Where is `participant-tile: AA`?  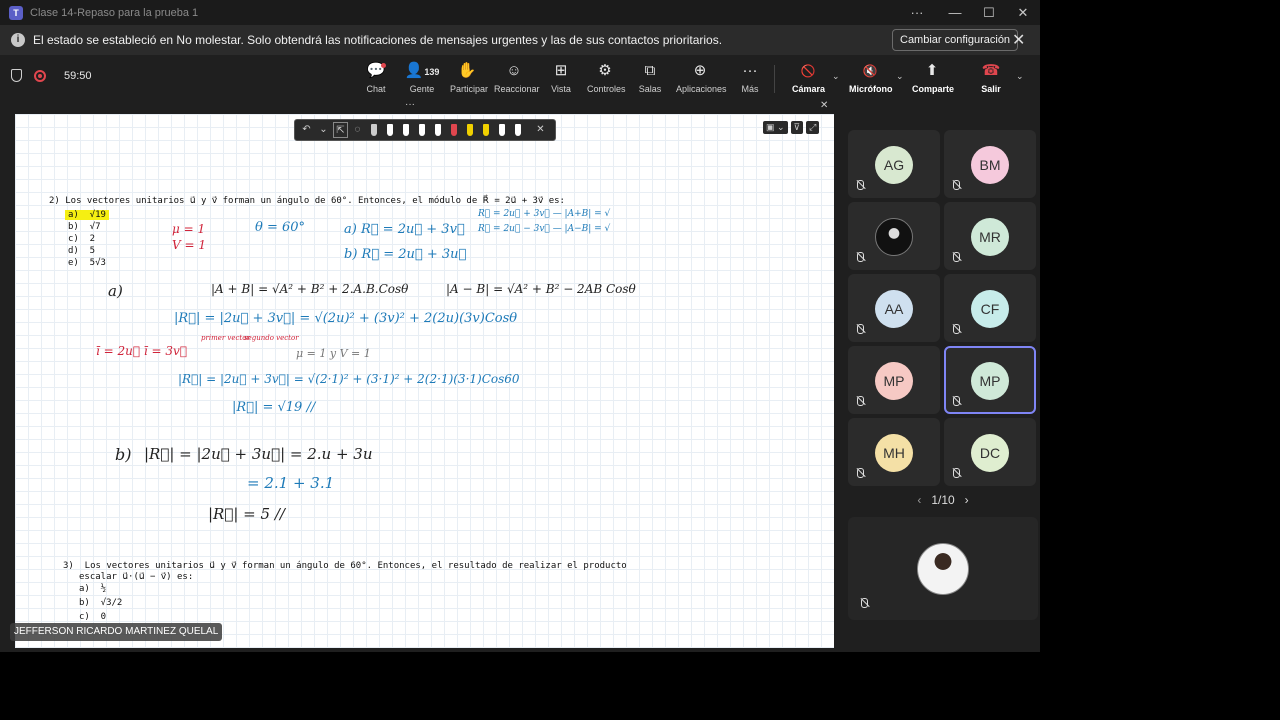 participant-tile: AA is located at coordinates (894, 308).